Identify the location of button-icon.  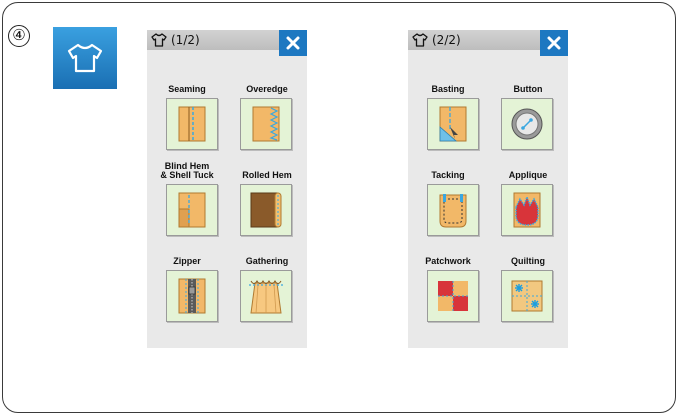
(527, 124).